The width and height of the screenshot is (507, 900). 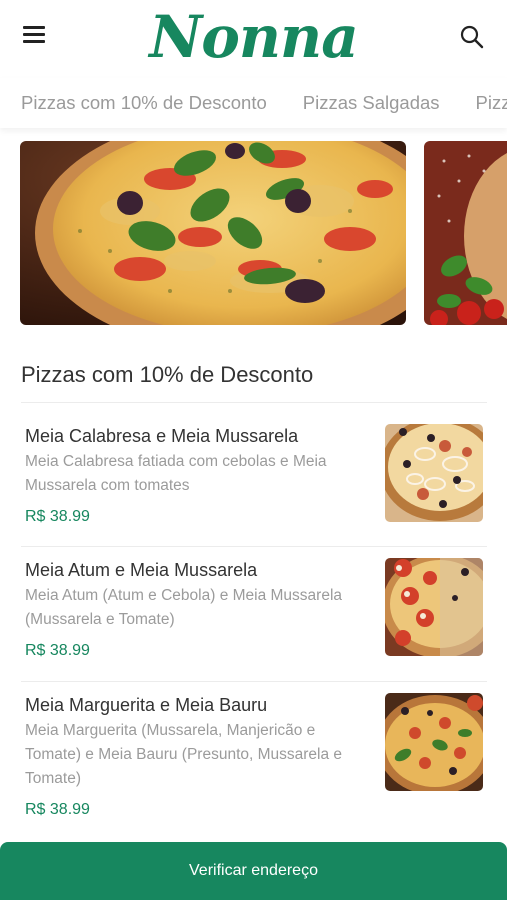 I want to click on product-price: R$ 38.99, so click(x=57, y=809).